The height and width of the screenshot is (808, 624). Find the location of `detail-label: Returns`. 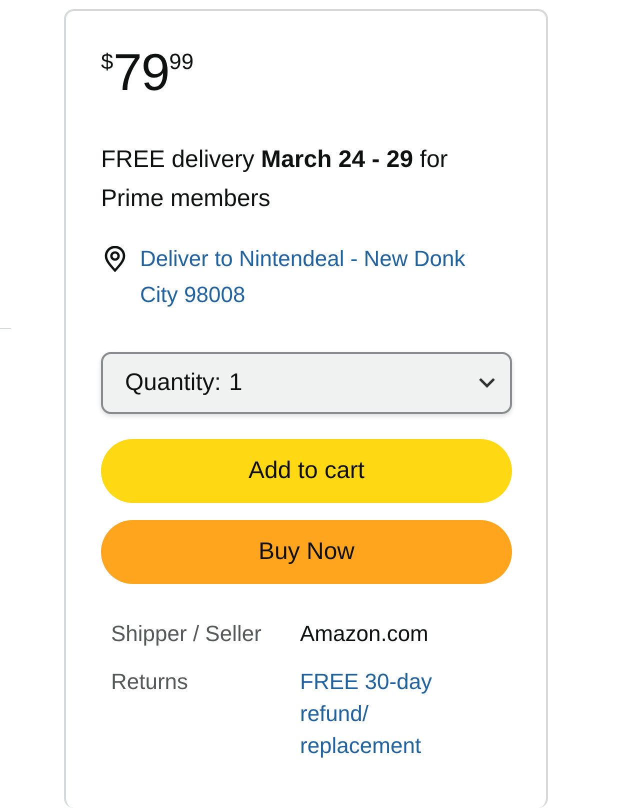

detail-label: Returns is located at coordinates (150, 682).